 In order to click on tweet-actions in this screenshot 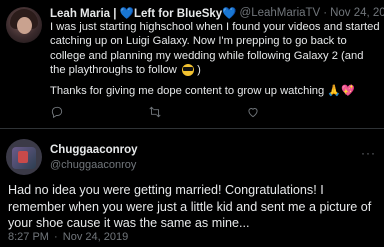, I will do `click(215, 113)`.